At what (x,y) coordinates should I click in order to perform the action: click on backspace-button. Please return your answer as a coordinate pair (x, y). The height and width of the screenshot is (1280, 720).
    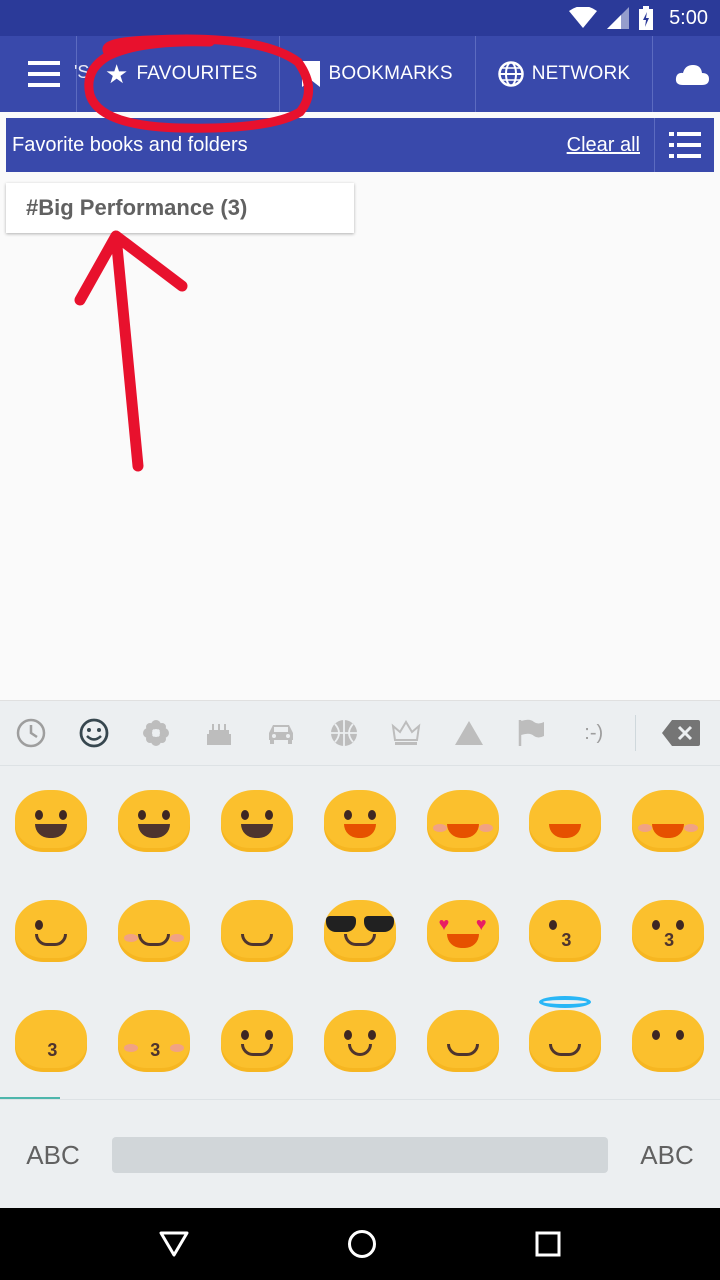
    Looking at the image, I should click on (681, 733).